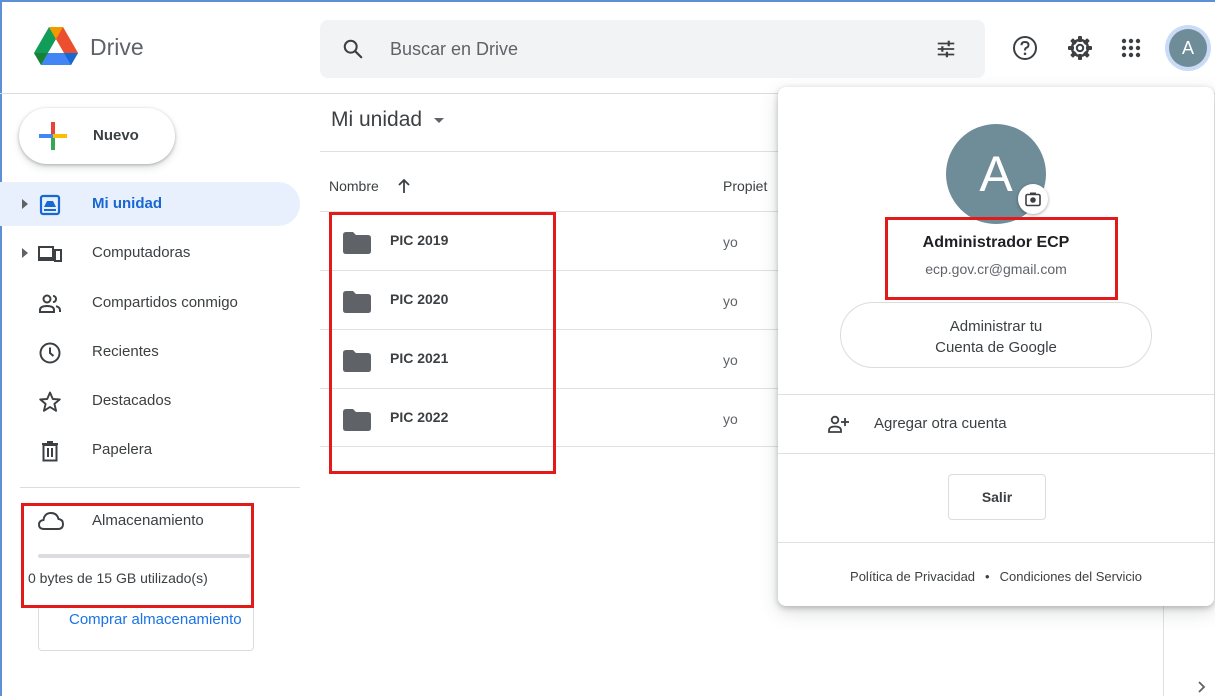 Image resolution: width=1215 pixels, height=696 pixels. I want to click on dropdown-arrow-icon, so click(439, 120).